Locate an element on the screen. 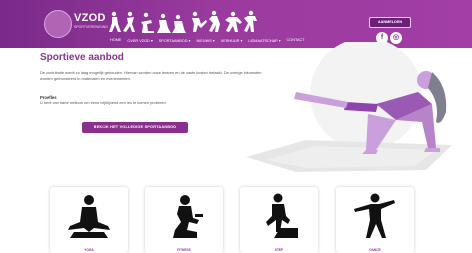 The height and width of the screenshot is (253, 472). fitness-figure-icon is located at coordinates (188, 216).